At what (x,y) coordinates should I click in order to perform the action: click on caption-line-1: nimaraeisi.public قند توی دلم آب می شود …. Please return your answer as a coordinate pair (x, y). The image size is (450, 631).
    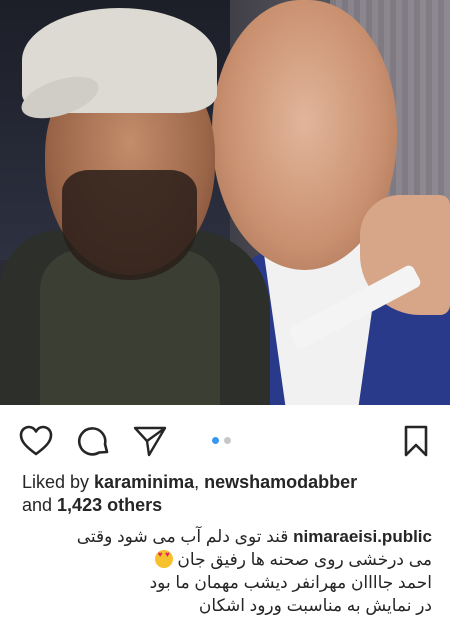
    Looking at the image, I should click on (227, 536).